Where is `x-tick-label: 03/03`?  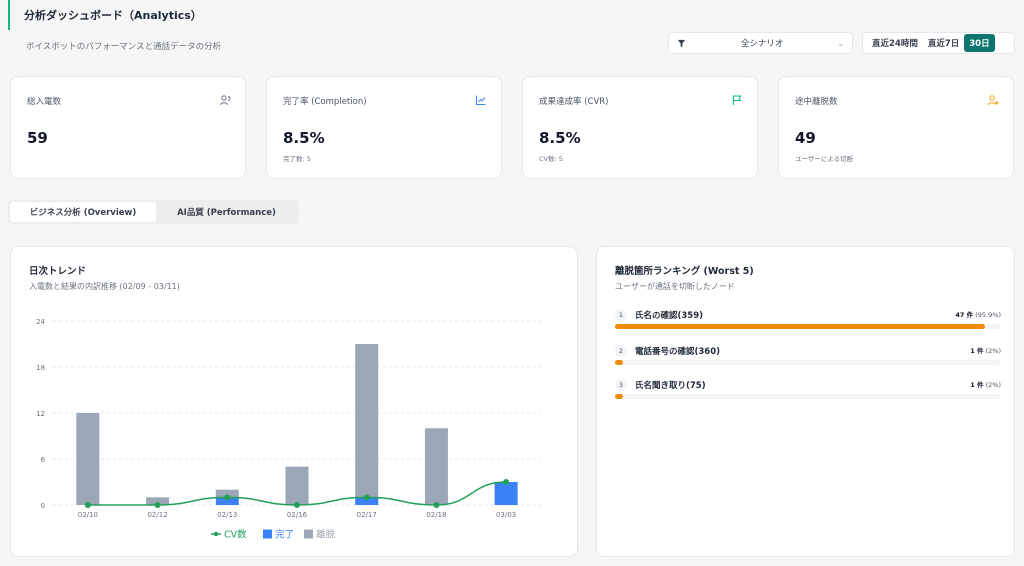
x-tick-label: 03/03 is located at coordinates (506, 515).